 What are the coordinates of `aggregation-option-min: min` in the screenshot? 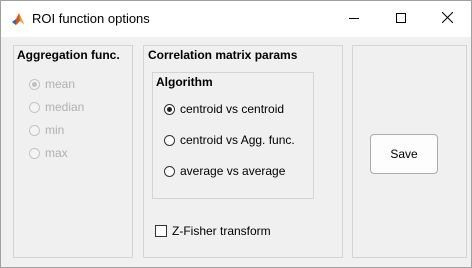 It's located at (46, 130).